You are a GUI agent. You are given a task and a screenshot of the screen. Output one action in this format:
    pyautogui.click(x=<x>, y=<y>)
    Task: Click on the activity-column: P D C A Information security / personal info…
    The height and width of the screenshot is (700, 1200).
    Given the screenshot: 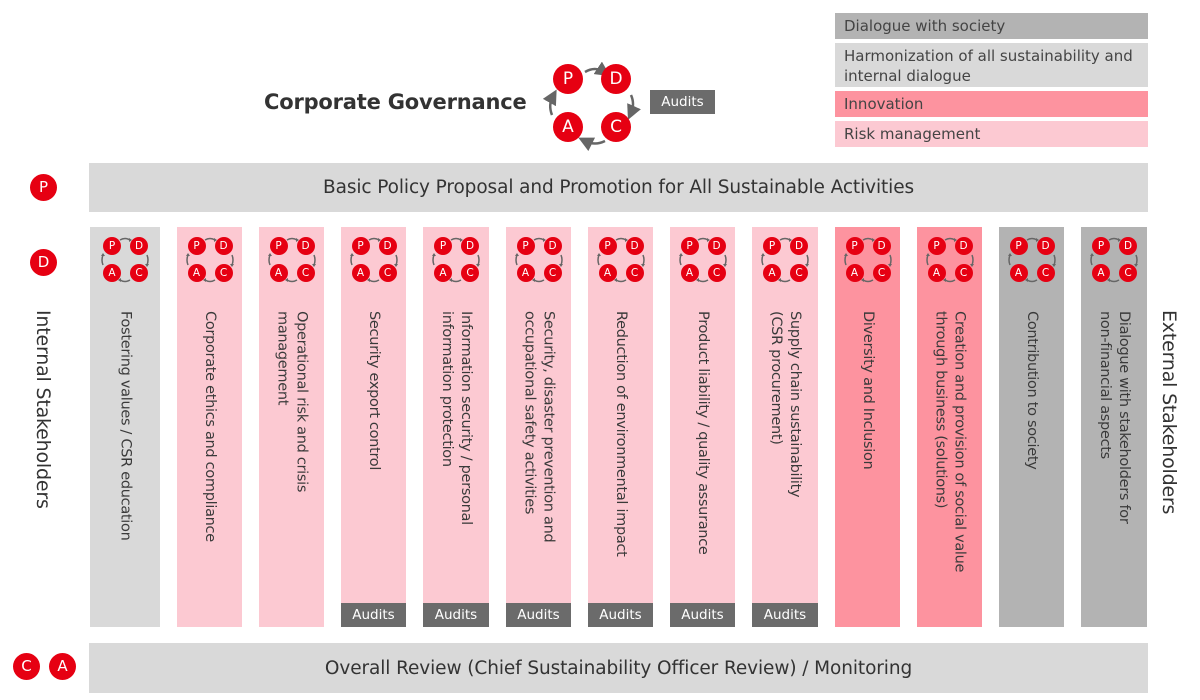 What is the action you would take?
    pyautogui.click(x=456, y=427)
    